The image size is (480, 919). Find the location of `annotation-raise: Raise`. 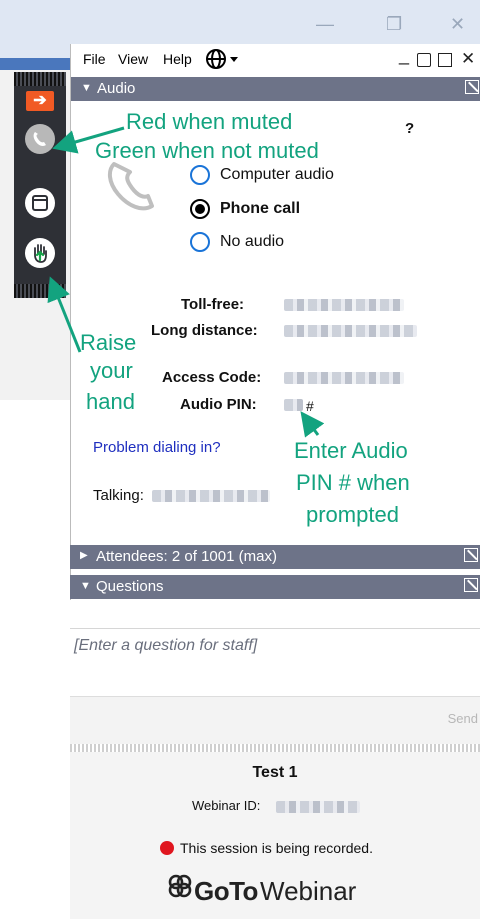

annotation-raise: Raise is located at coordinates (108, 342).